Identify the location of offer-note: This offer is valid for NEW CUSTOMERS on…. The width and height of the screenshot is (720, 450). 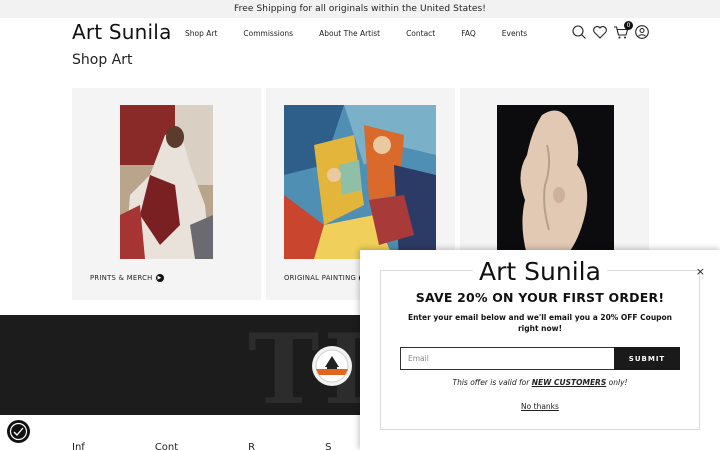
(540, 382).